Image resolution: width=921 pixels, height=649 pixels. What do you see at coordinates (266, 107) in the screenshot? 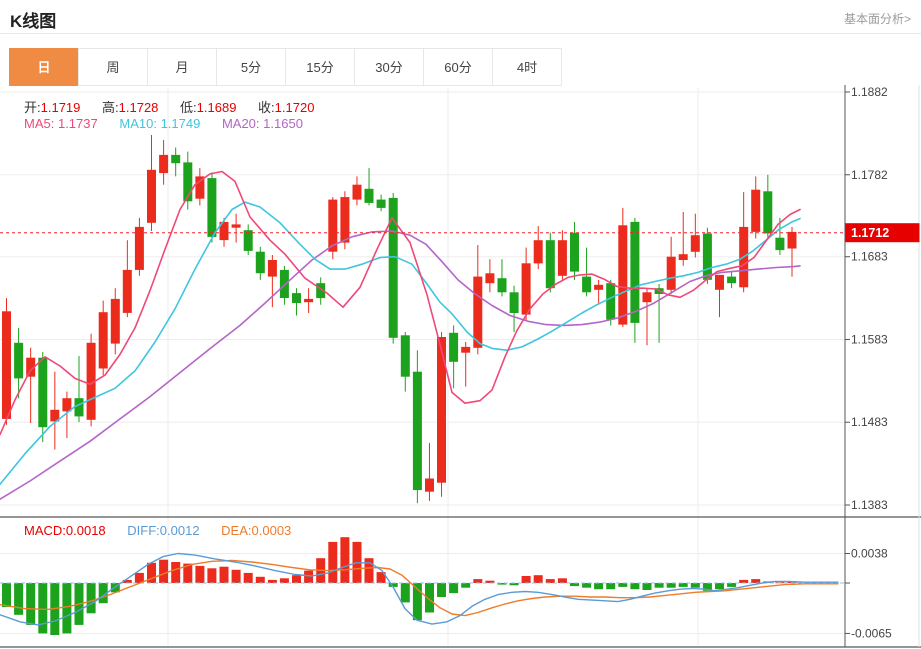
I see `close-label: 收:` at bounding box center [266, 107].